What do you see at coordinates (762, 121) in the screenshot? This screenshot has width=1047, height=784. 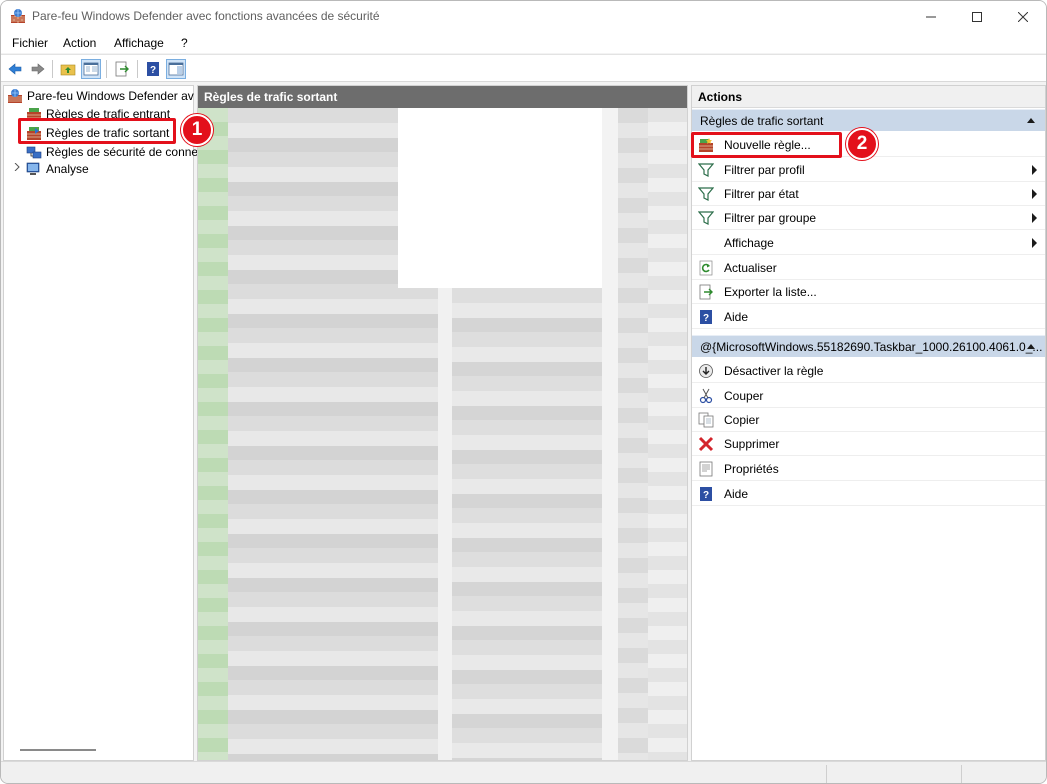 I see `section-title: Règles de trafic sortant` at bounding box center [762, 121].